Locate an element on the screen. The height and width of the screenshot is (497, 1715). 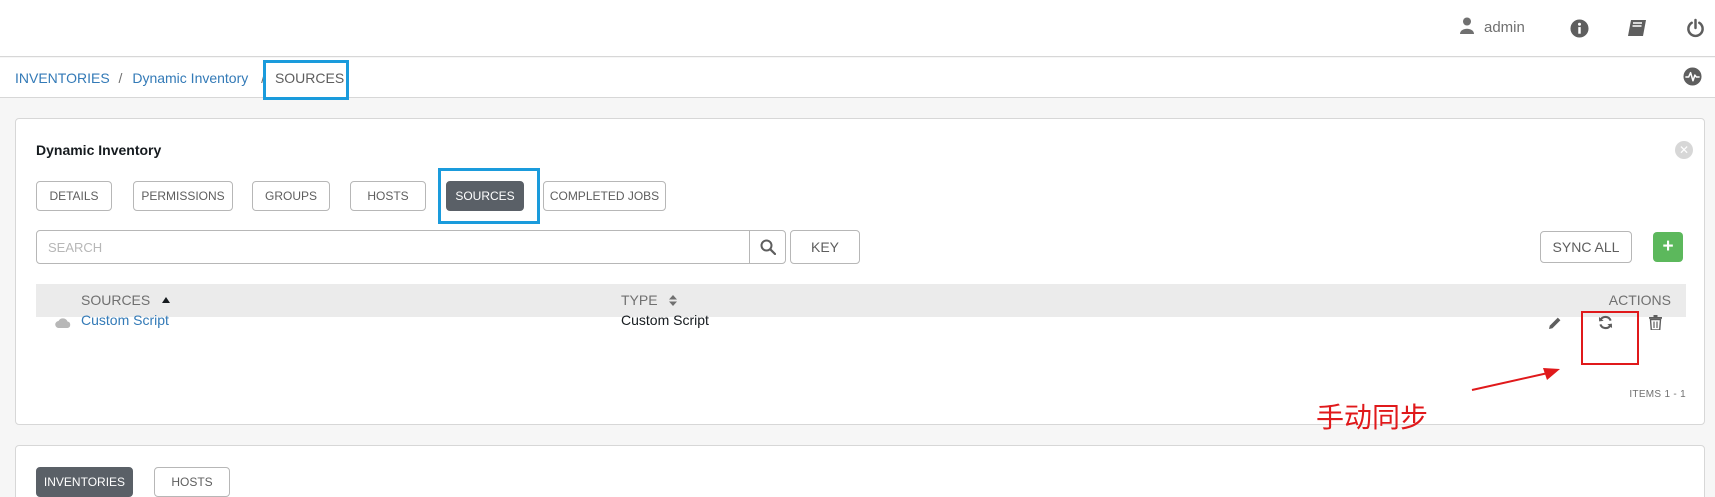
cloud-icon is located at coordinates (63, 323).